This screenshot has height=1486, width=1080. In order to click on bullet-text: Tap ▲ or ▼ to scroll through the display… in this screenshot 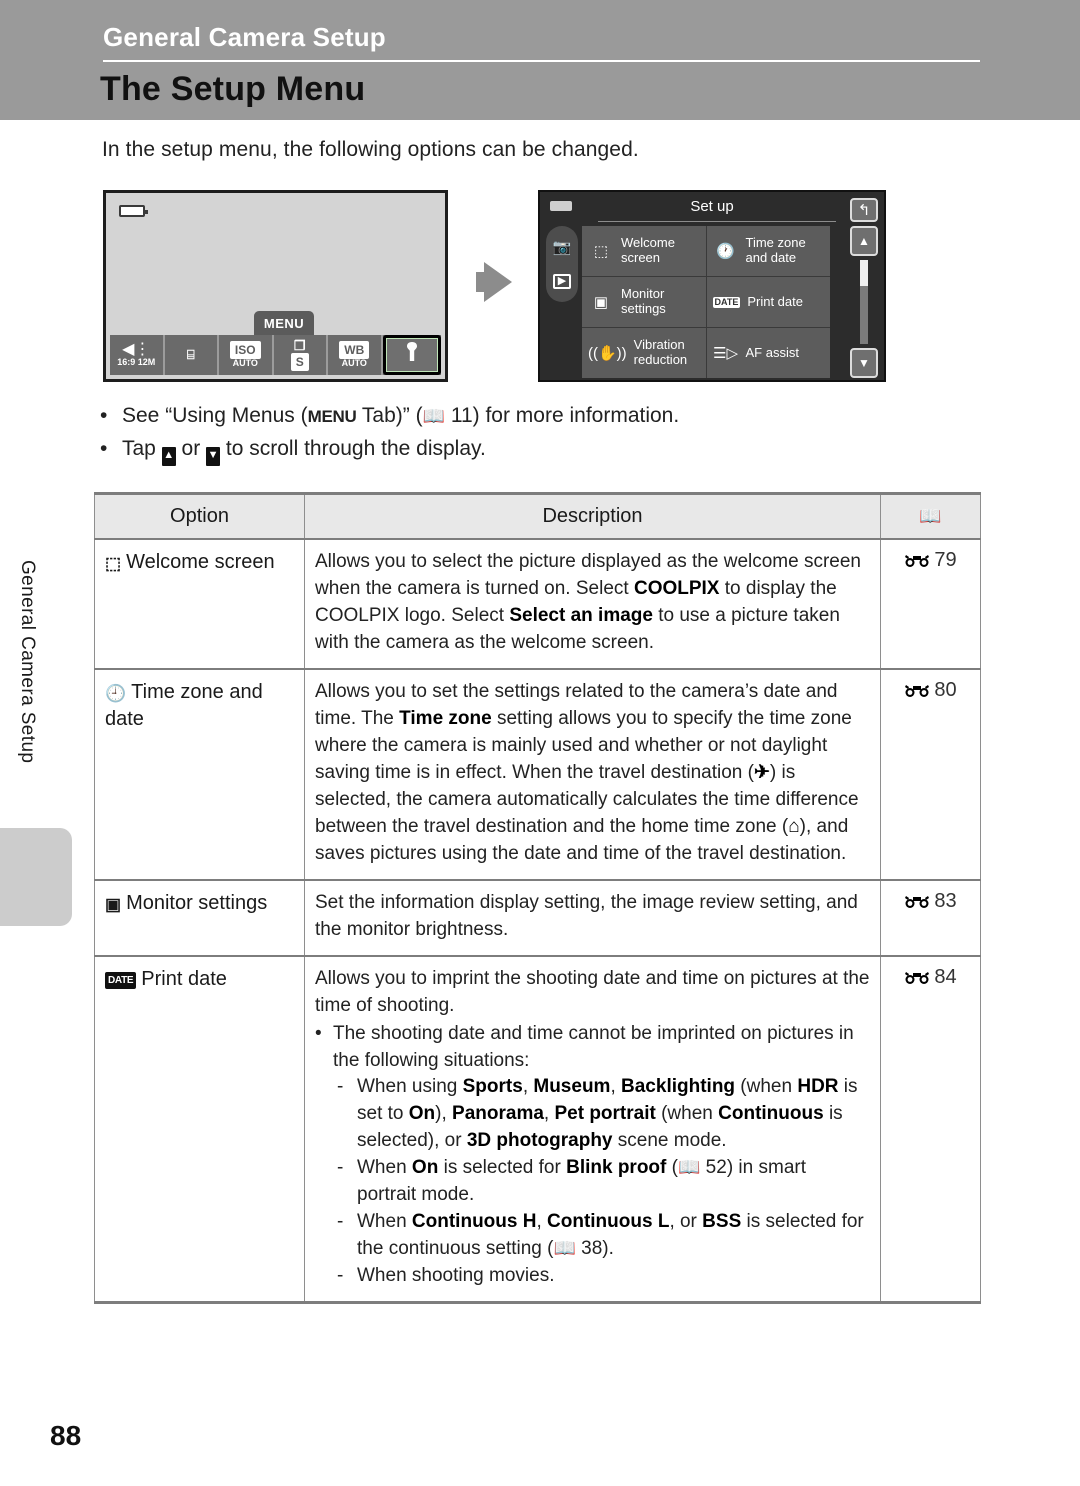, I will do `click(304, 449)`.